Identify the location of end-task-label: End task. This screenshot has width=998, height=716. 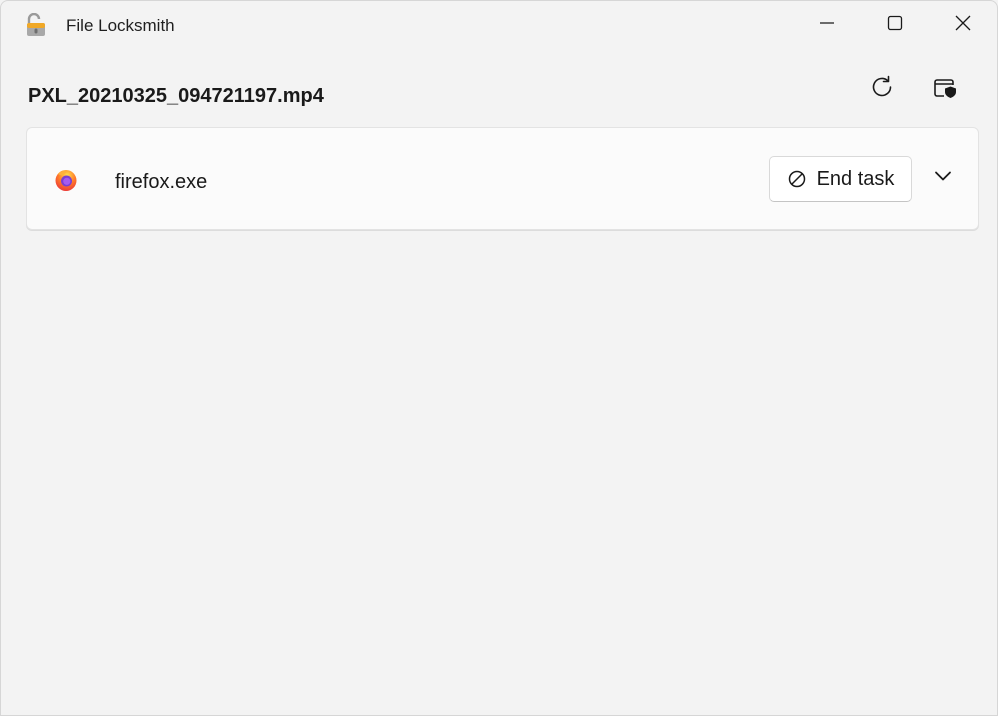
(855, 178).